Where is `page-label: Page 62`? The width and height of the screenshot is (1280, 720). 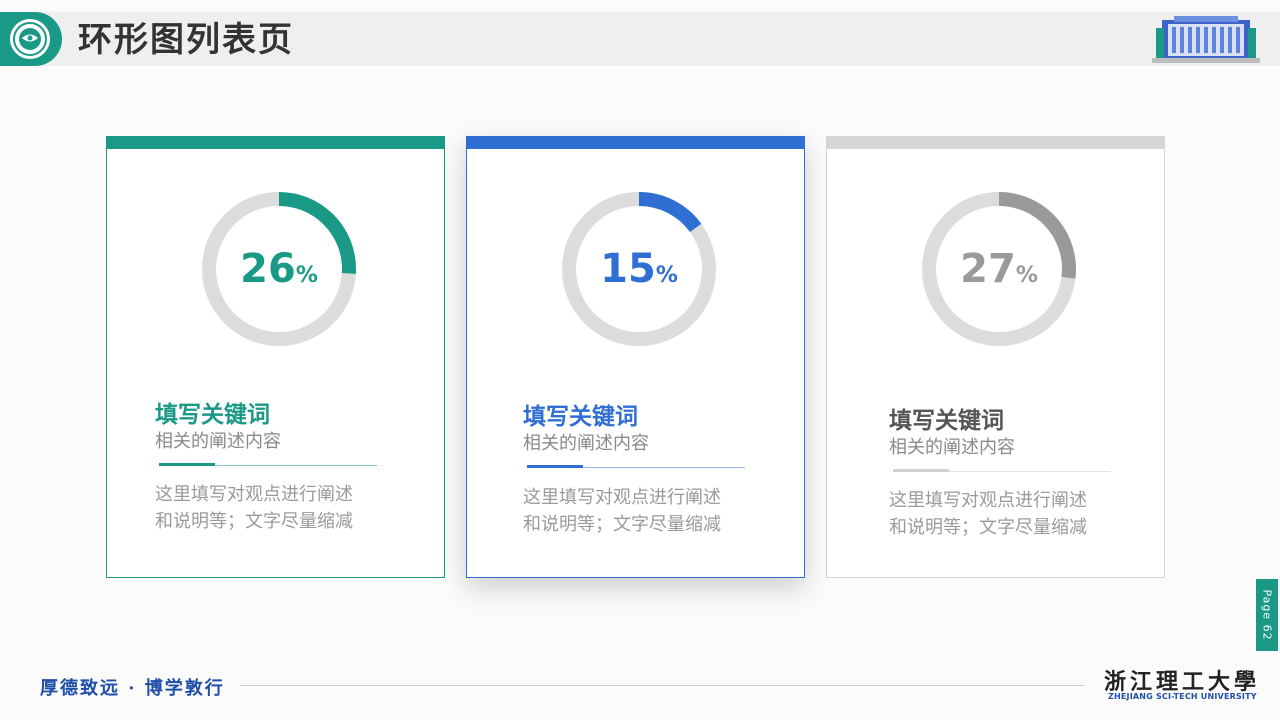
page-label: Page 62 is located at coordinates (1267, 615).